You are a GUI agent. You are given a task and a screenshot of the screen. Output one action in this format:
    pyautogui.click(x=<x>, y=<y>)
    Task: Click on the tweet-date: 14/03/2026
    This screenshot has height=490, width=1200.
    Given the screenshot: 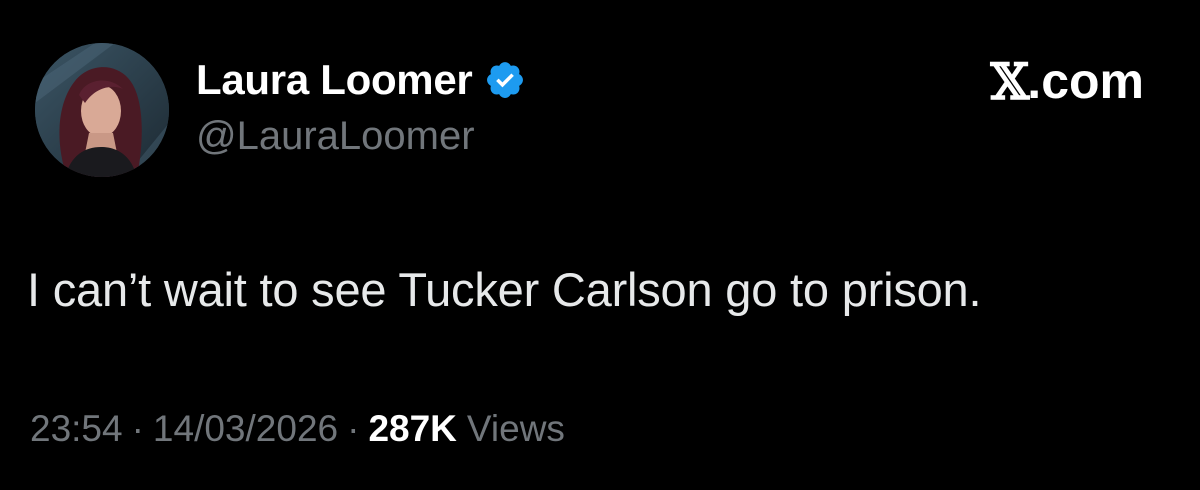 What is the action you would take?
    pyautogui.click(x=245, y=429)
    